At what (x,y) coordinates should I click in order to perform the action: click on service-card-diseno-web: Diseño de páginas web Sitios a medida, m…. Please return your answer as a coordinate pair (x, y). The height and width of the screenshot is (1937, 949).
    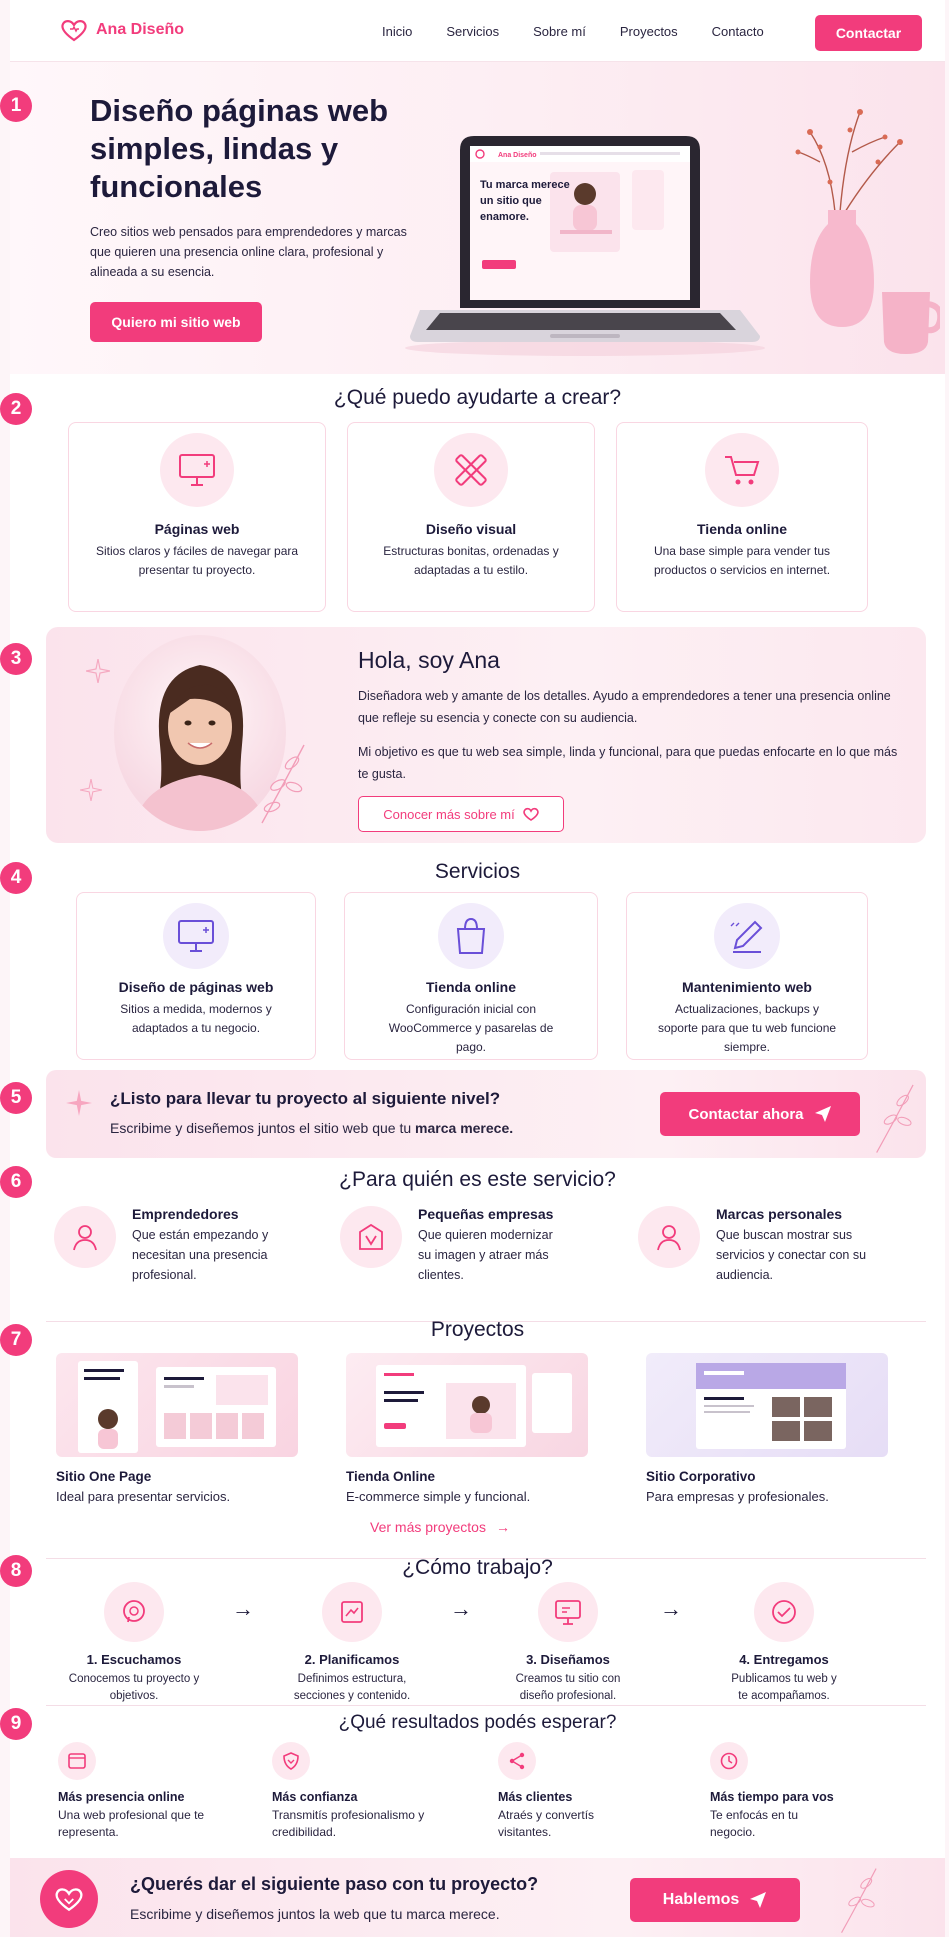
    Looking at the image, I should click on (196, 976).